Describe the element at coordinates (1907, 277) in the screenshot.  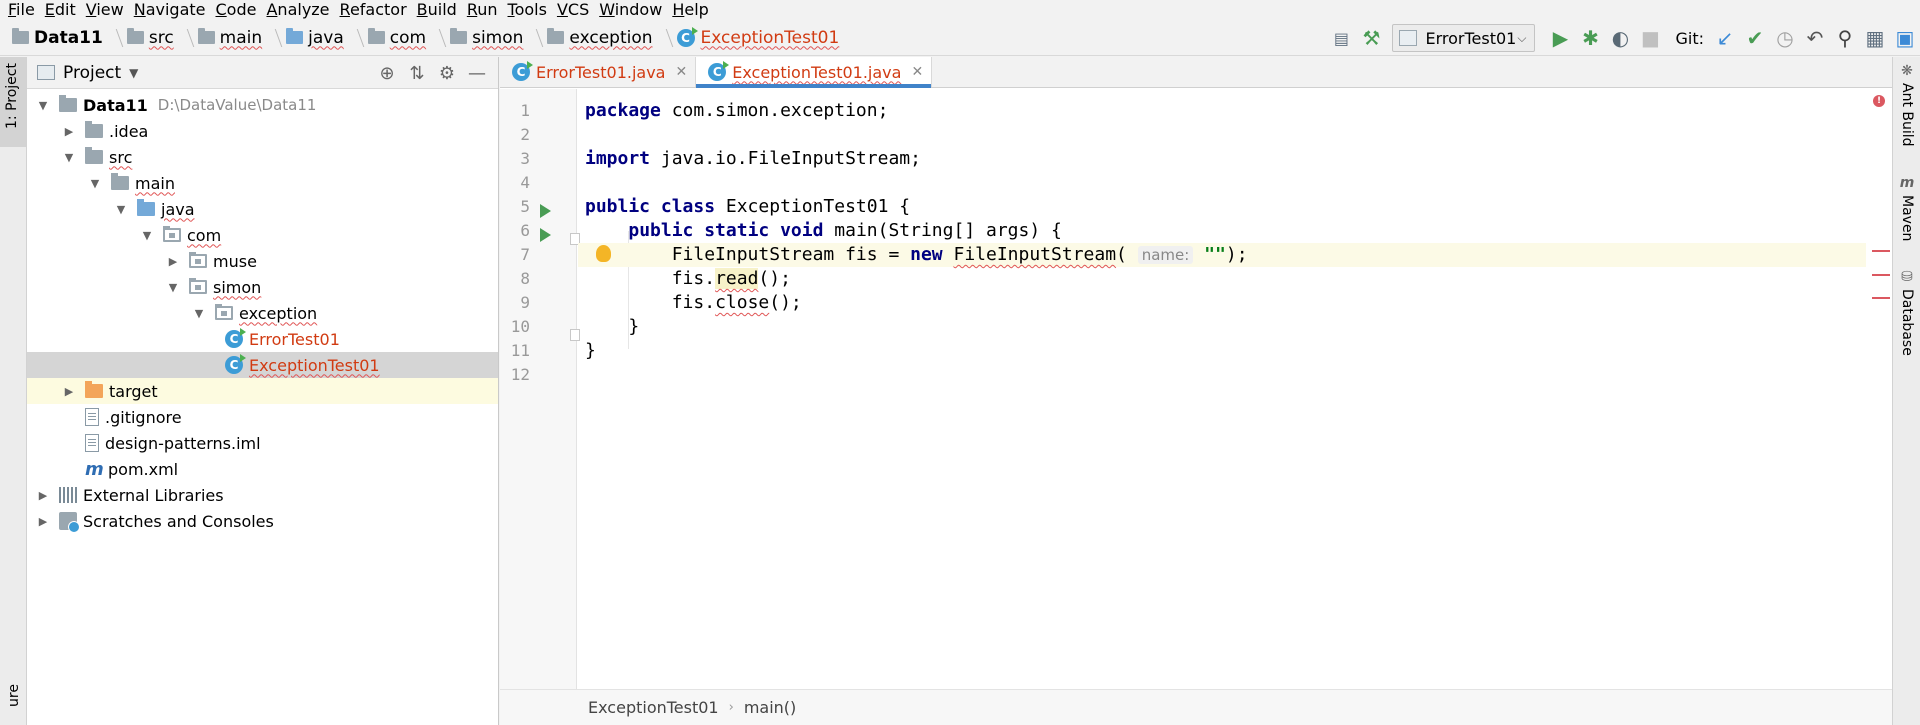
I see `database-icon: ⛁` at that location.